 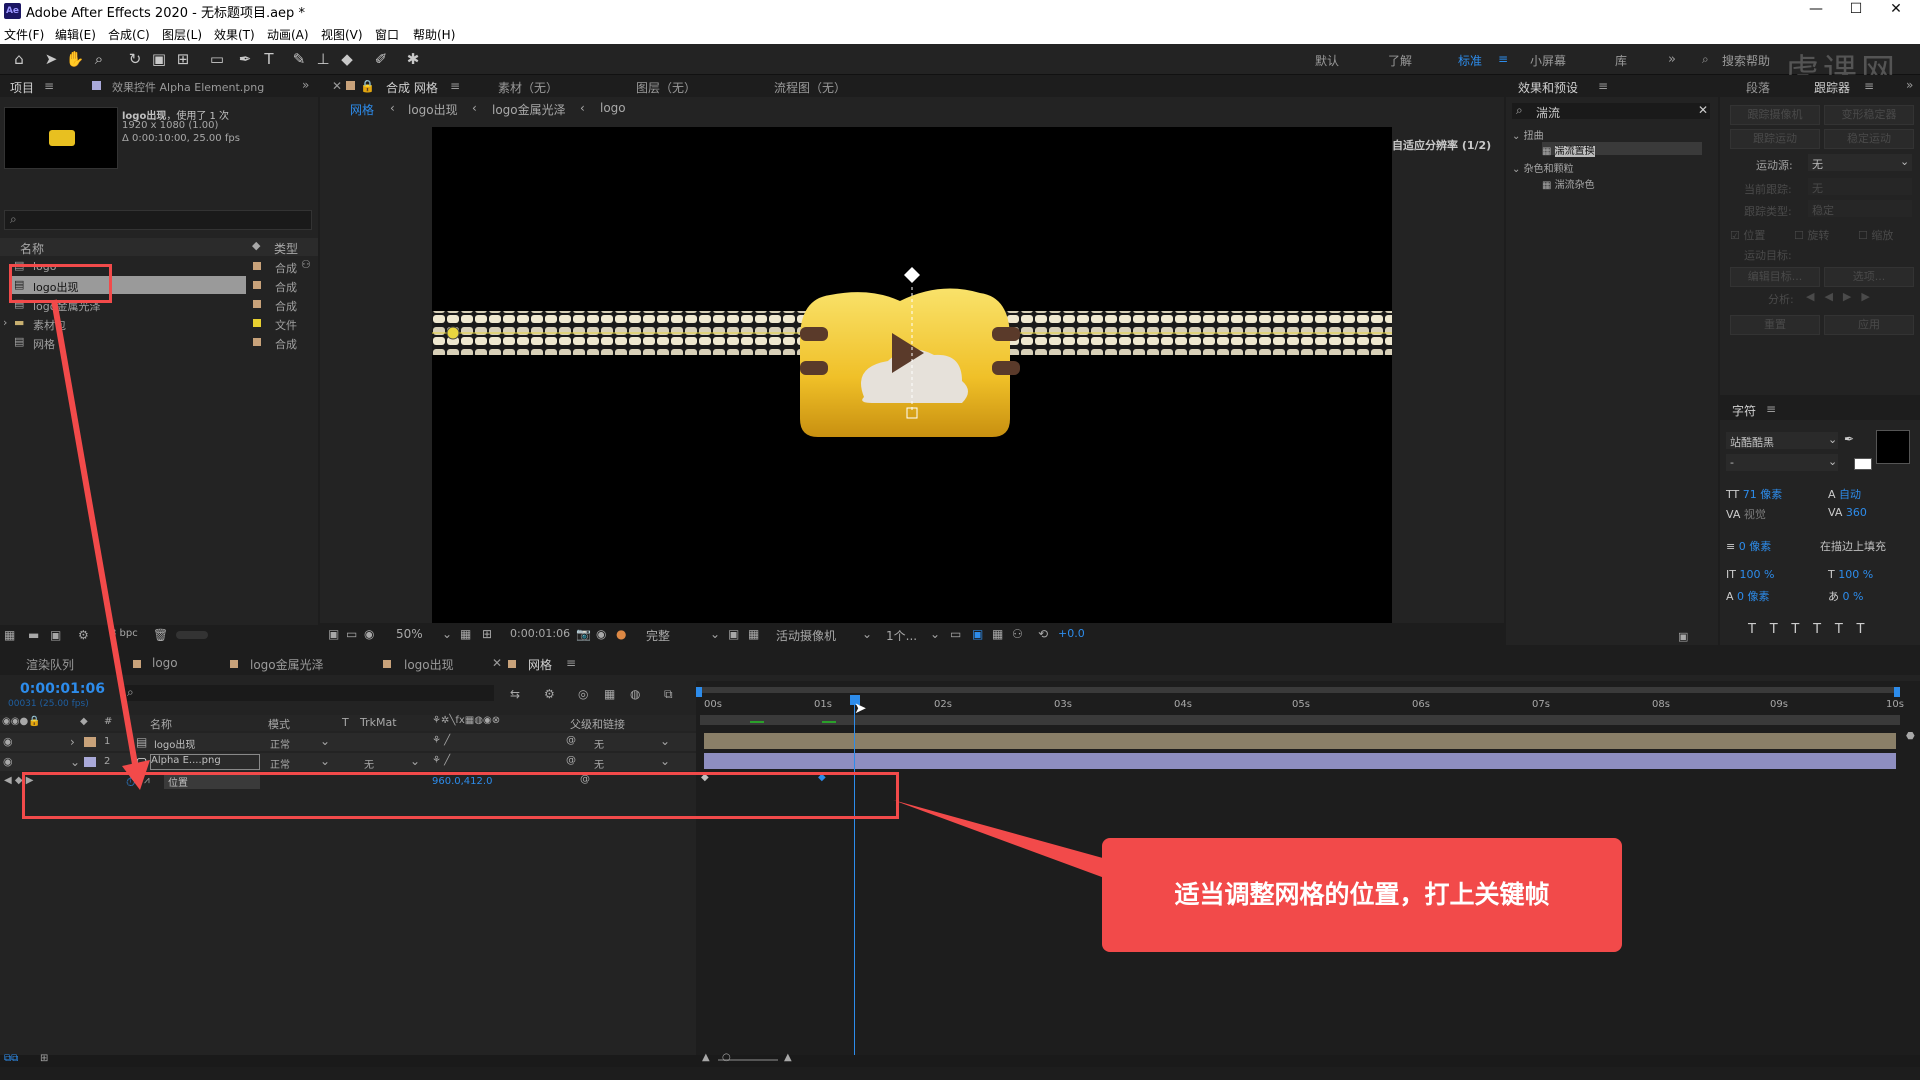 I want to click on annotation-callout-pointer, so click(x=1001, y=840).